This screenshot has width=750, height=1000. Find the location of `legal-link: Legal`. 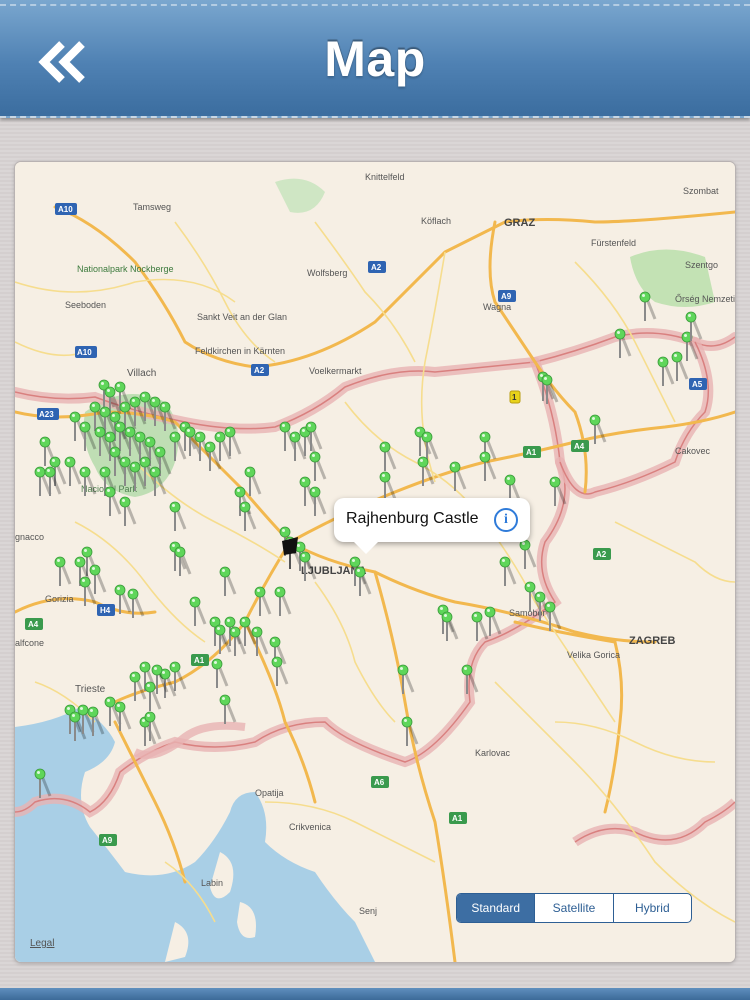

legal-link: Legal is located at coordinates (42, 943).